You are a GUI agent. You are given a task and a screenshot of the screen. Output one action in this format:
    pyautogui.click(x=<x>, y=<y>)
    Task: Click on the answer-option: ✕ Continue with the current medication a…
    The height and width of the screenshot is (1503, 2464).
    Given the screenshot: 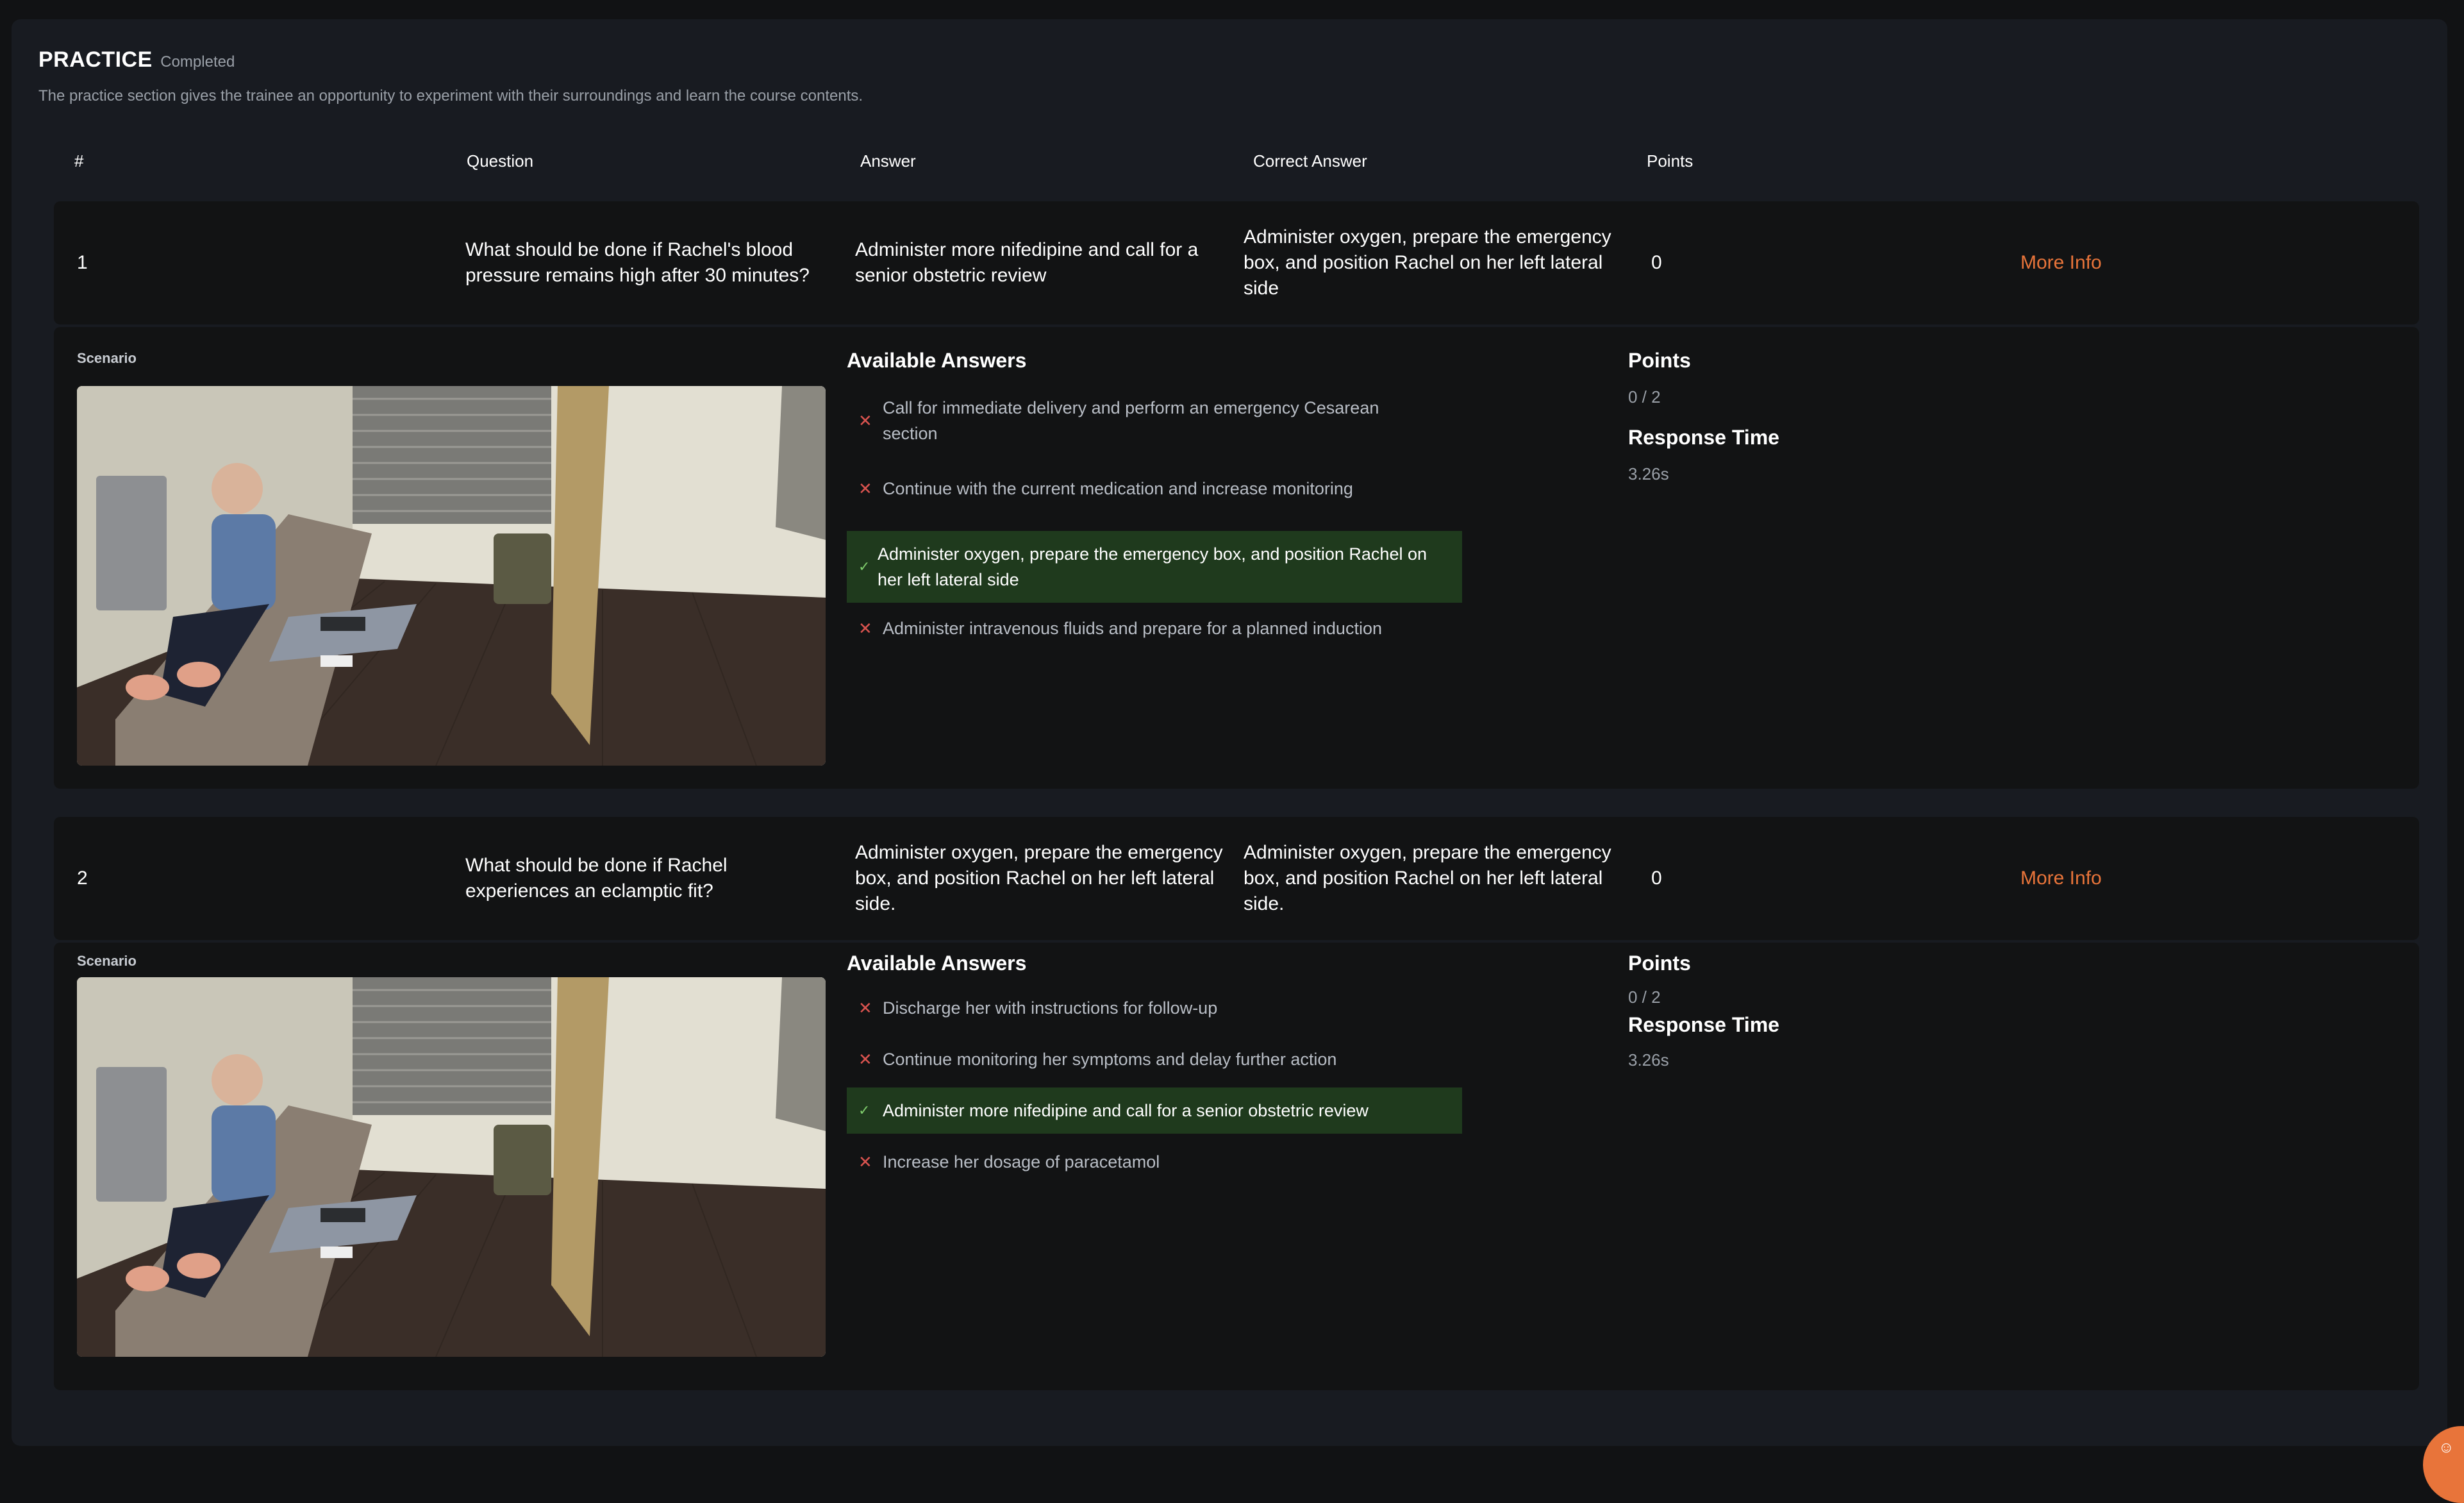 What is the action you would take?
    pyautogui.click(x=1154, y=488)
    